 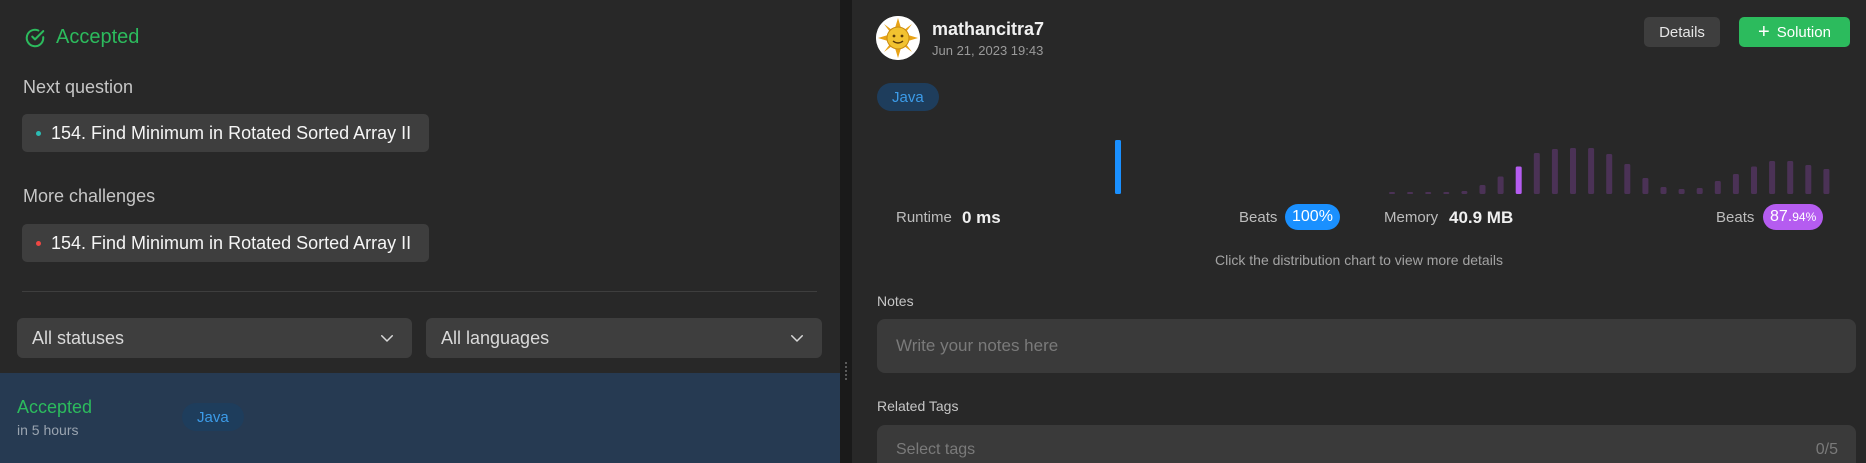 What do you see at coordinates (98, 37) in the screenshot?
I see `accepted-status-label: Accepted` at bounding box center [98, 37].